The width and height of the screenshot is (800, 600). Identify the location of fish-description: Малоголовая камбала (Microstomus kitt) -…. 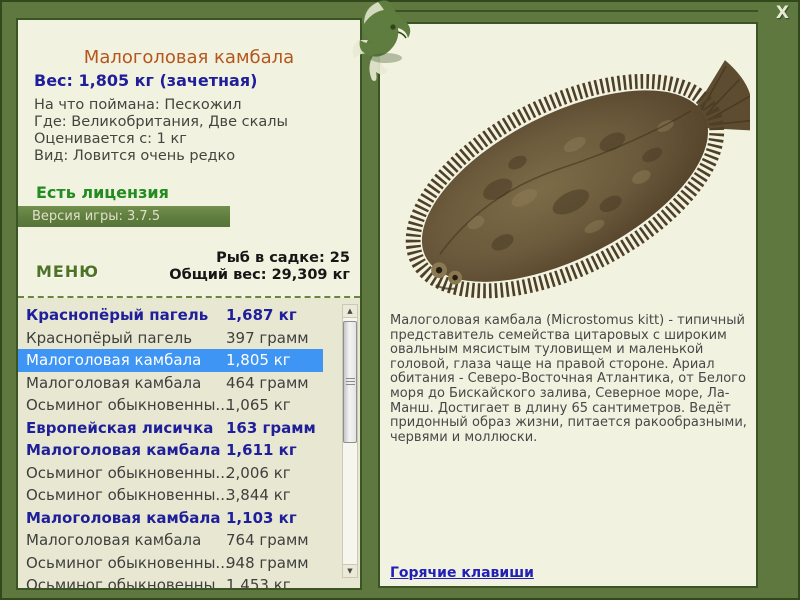
(568, 379).